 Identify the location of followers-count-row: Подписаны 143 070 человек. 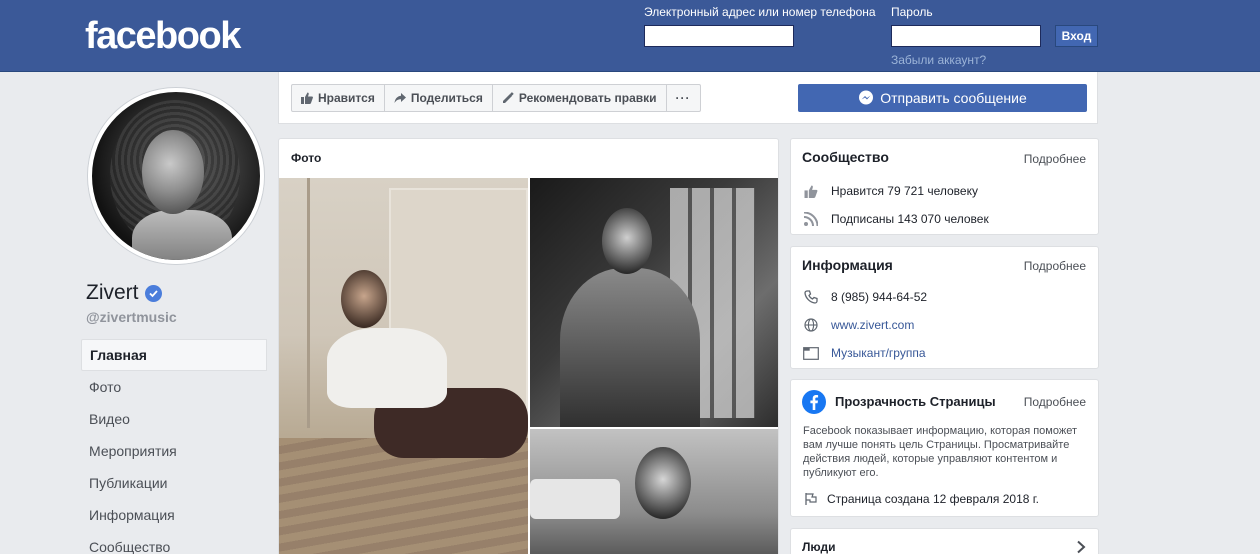
(896, 219).